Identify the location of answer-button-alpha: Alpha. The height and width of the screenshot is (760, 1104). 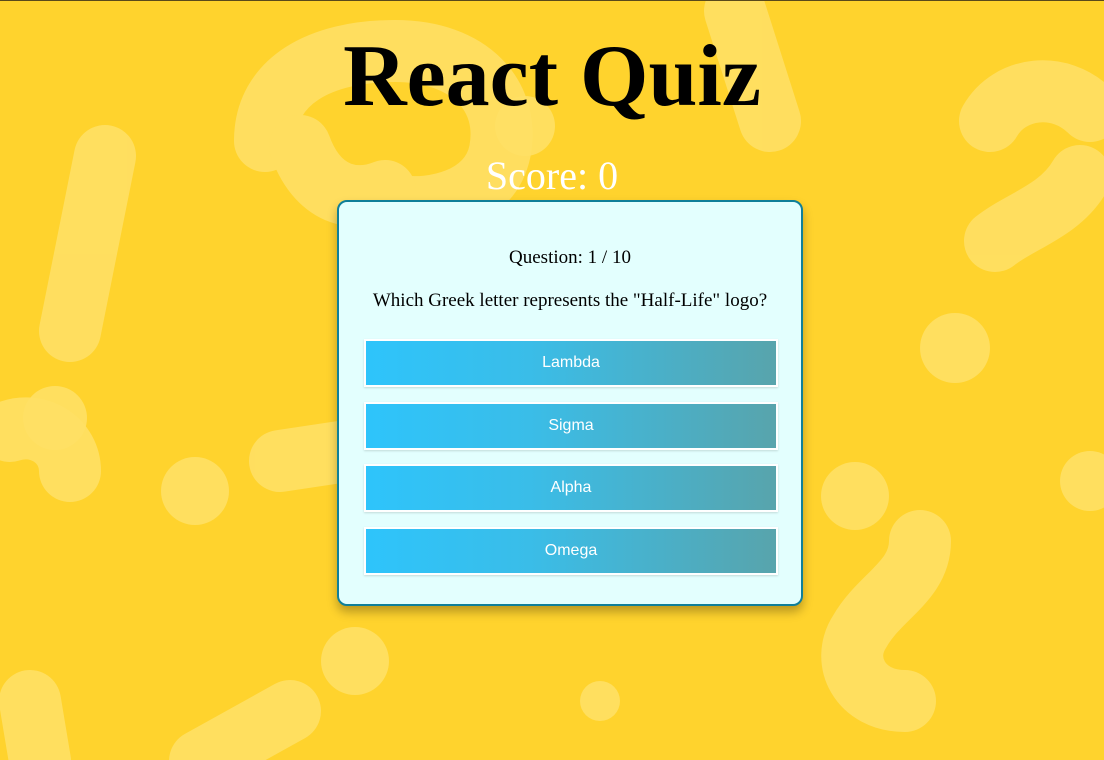
(571, 488).